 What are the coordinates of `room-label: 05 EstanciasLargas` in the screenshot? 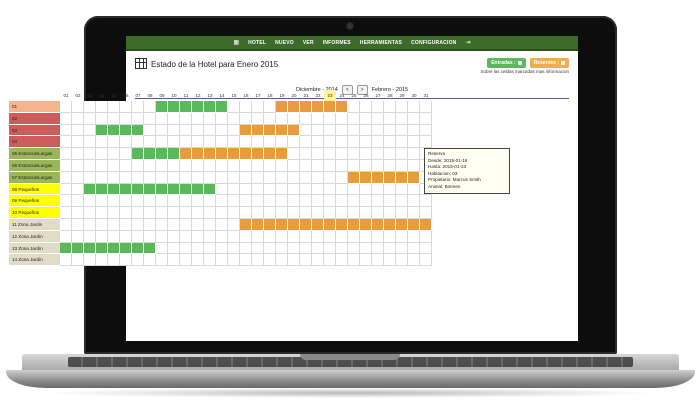 It's located at (34, 154).